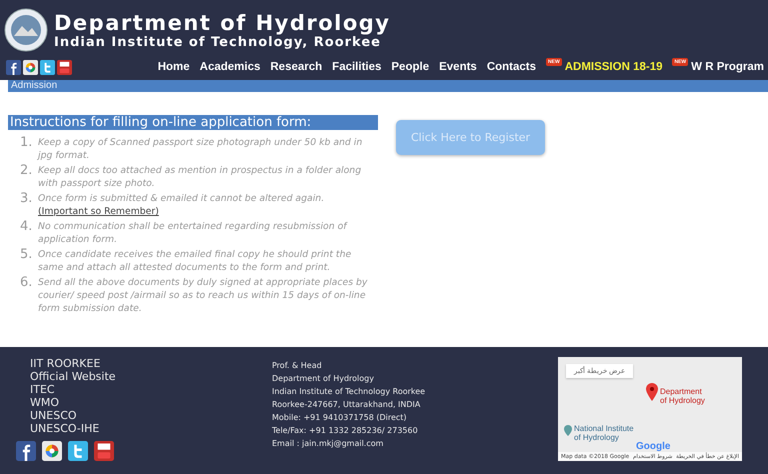 This screenshot has width=768, height=474. I want to click on address-line: Roorkee-247667, Uttarakhand, INDIA, so click(347, 405).